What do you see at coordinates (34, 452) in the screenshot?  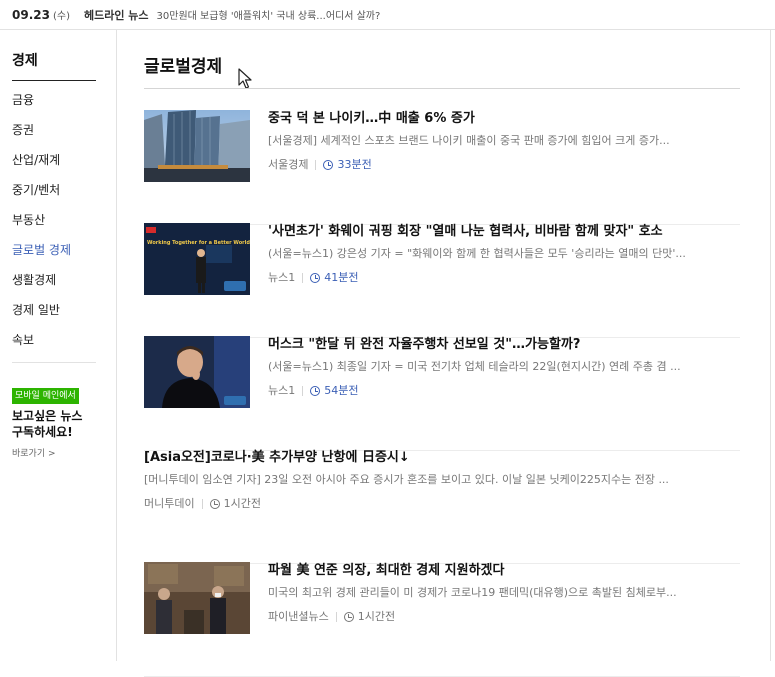 I see `promo-link: 바로가기 >` at bounding box center [34, 452].